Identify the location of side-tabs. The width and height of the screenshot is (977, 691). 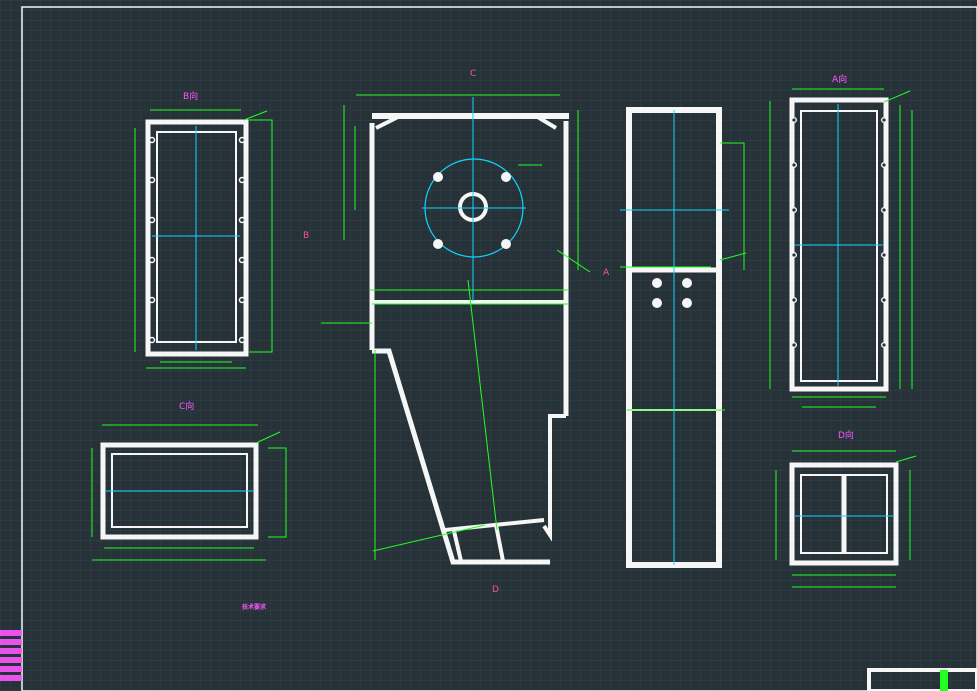
(11, 660).